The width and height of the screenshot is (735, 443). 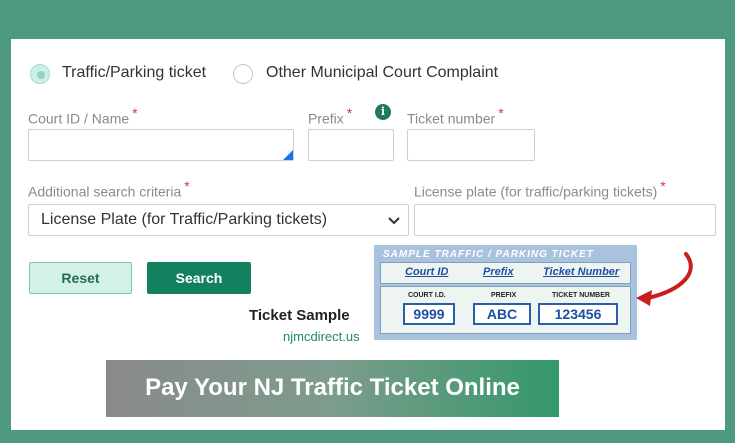 I want to click on radio-traffic-parking-label: Traffic/Parking ticket, so click(x=134, y=73).